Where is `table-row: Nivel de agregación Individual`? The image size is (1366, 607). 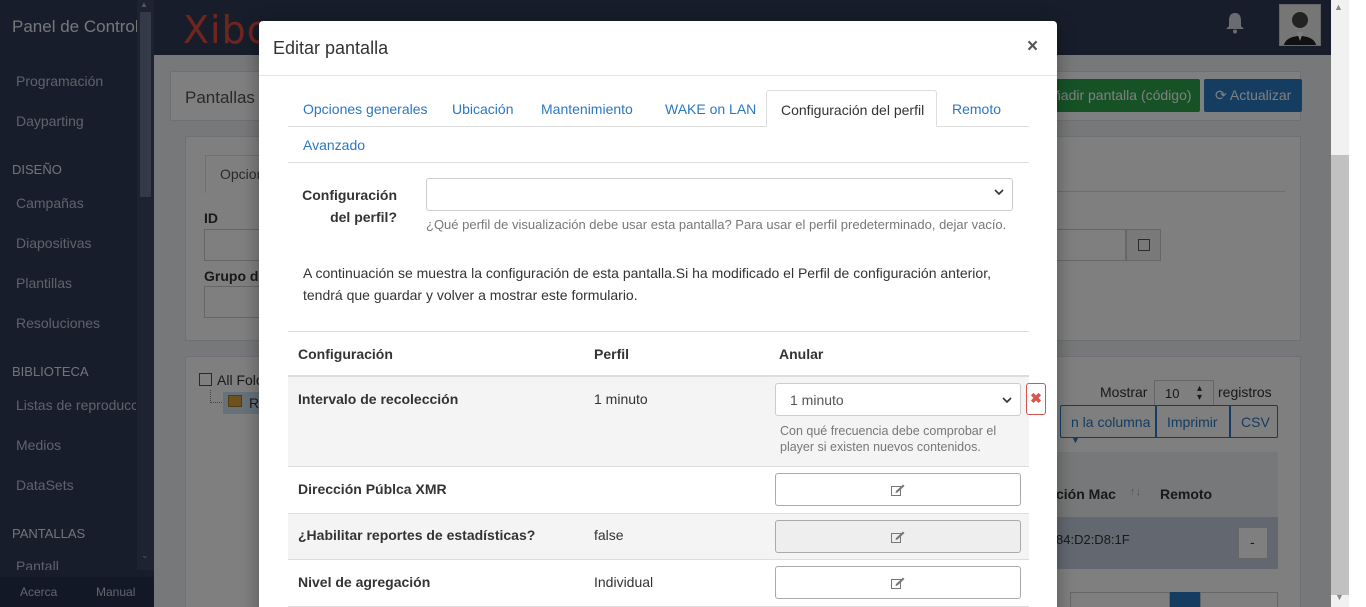
table-row: Nivel de agregación Individual is located at coordinates (658, 583).